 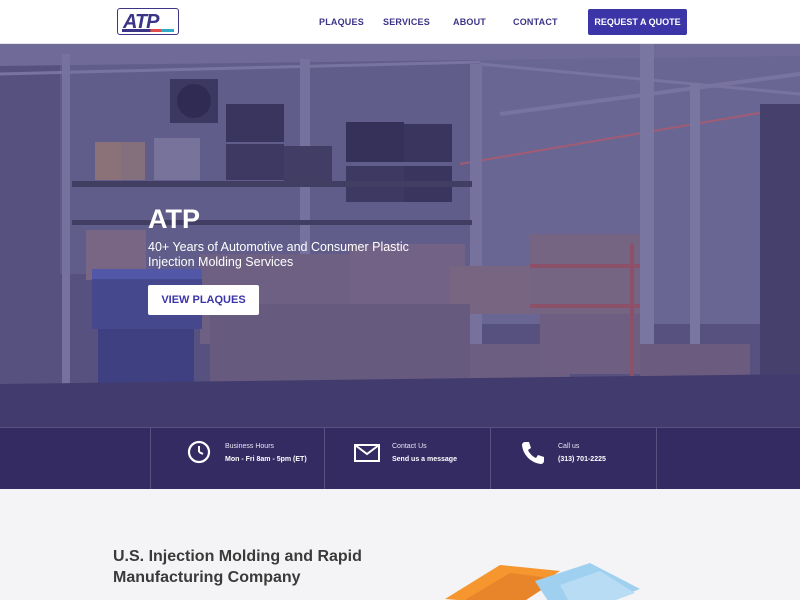 What do you see at coordinates (174, 219) in the screenshot?
I see `hero-title: ATP` at bounding box center [174, 219].